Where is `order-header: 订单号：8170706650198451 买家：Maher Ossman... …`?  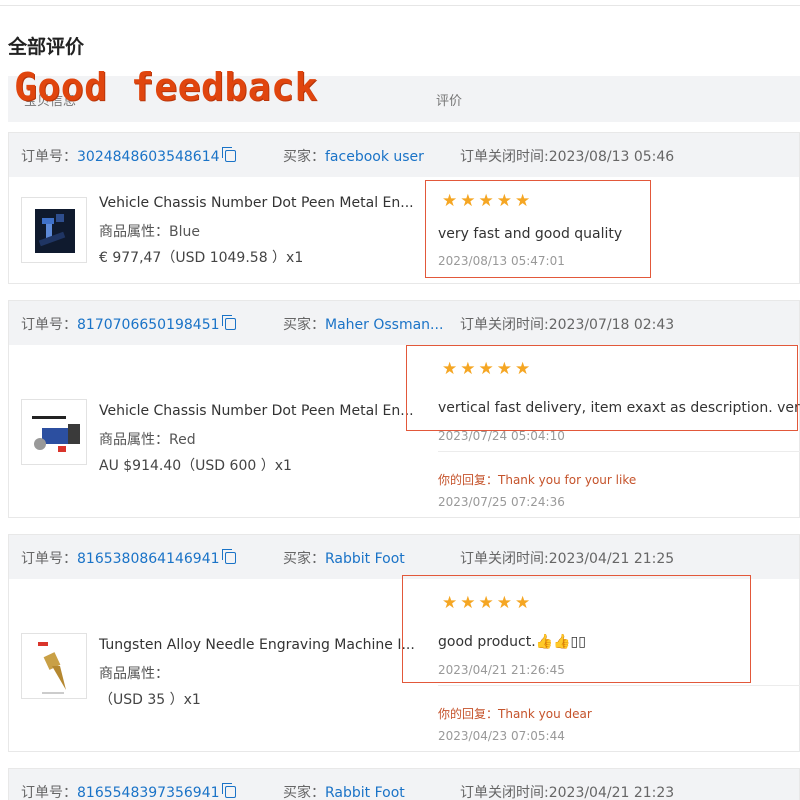 order-header: 订单号：8170706650198451 买家：Maher Ossman... … is located at coordinates (404, 323).